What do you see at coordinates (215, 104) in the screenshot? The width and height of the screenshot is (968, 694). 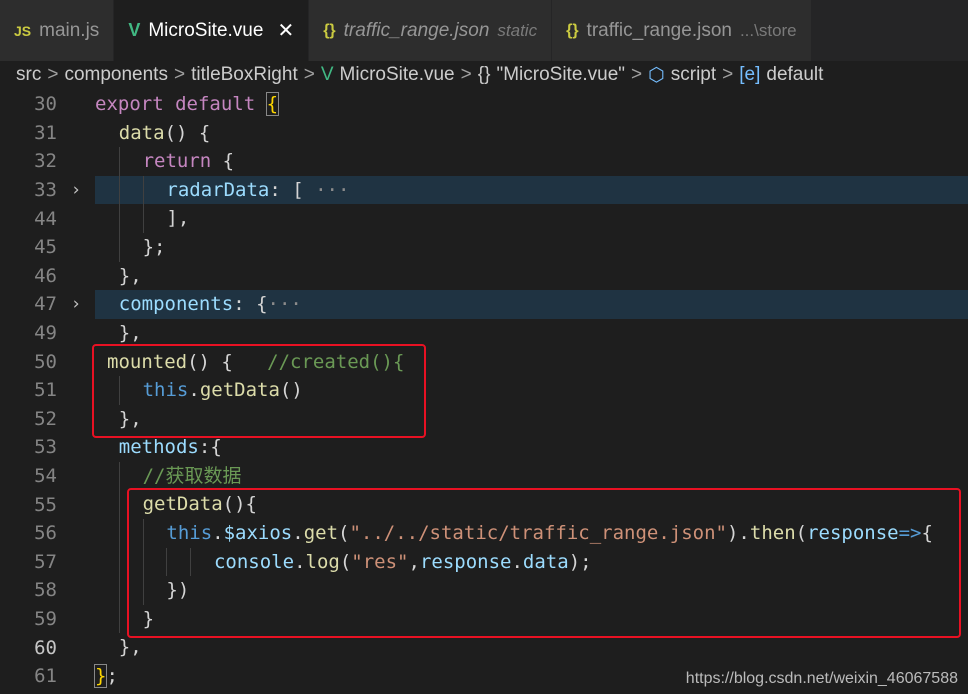 I see `code-token: default` at bounding box center [215, 104].